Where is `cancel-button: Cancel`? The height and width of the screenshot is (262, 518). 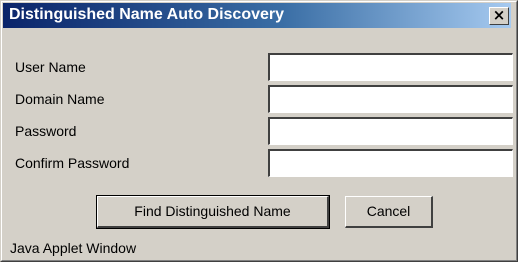 cancel-button: Cancel is located at coordinates (389, 212).